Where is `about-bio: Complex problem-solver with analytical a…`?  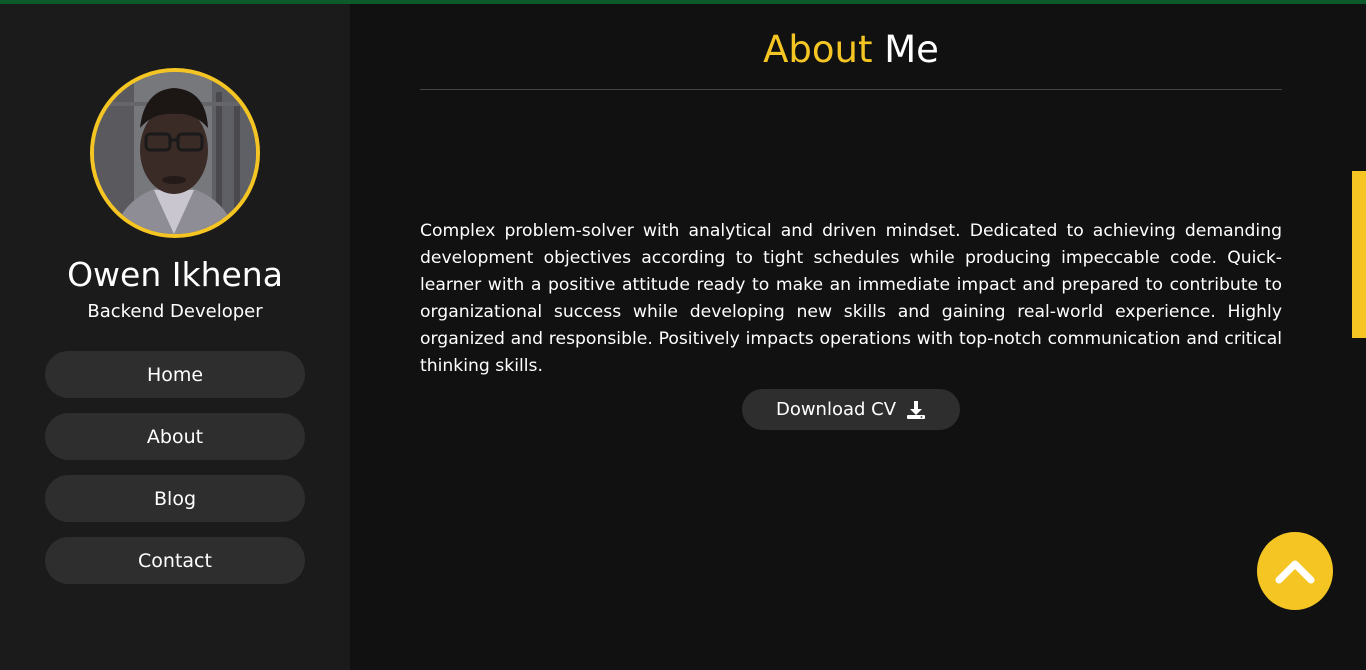
about-bio: Complex problem-solver with analytical a… is located at coordinates (851, 298).